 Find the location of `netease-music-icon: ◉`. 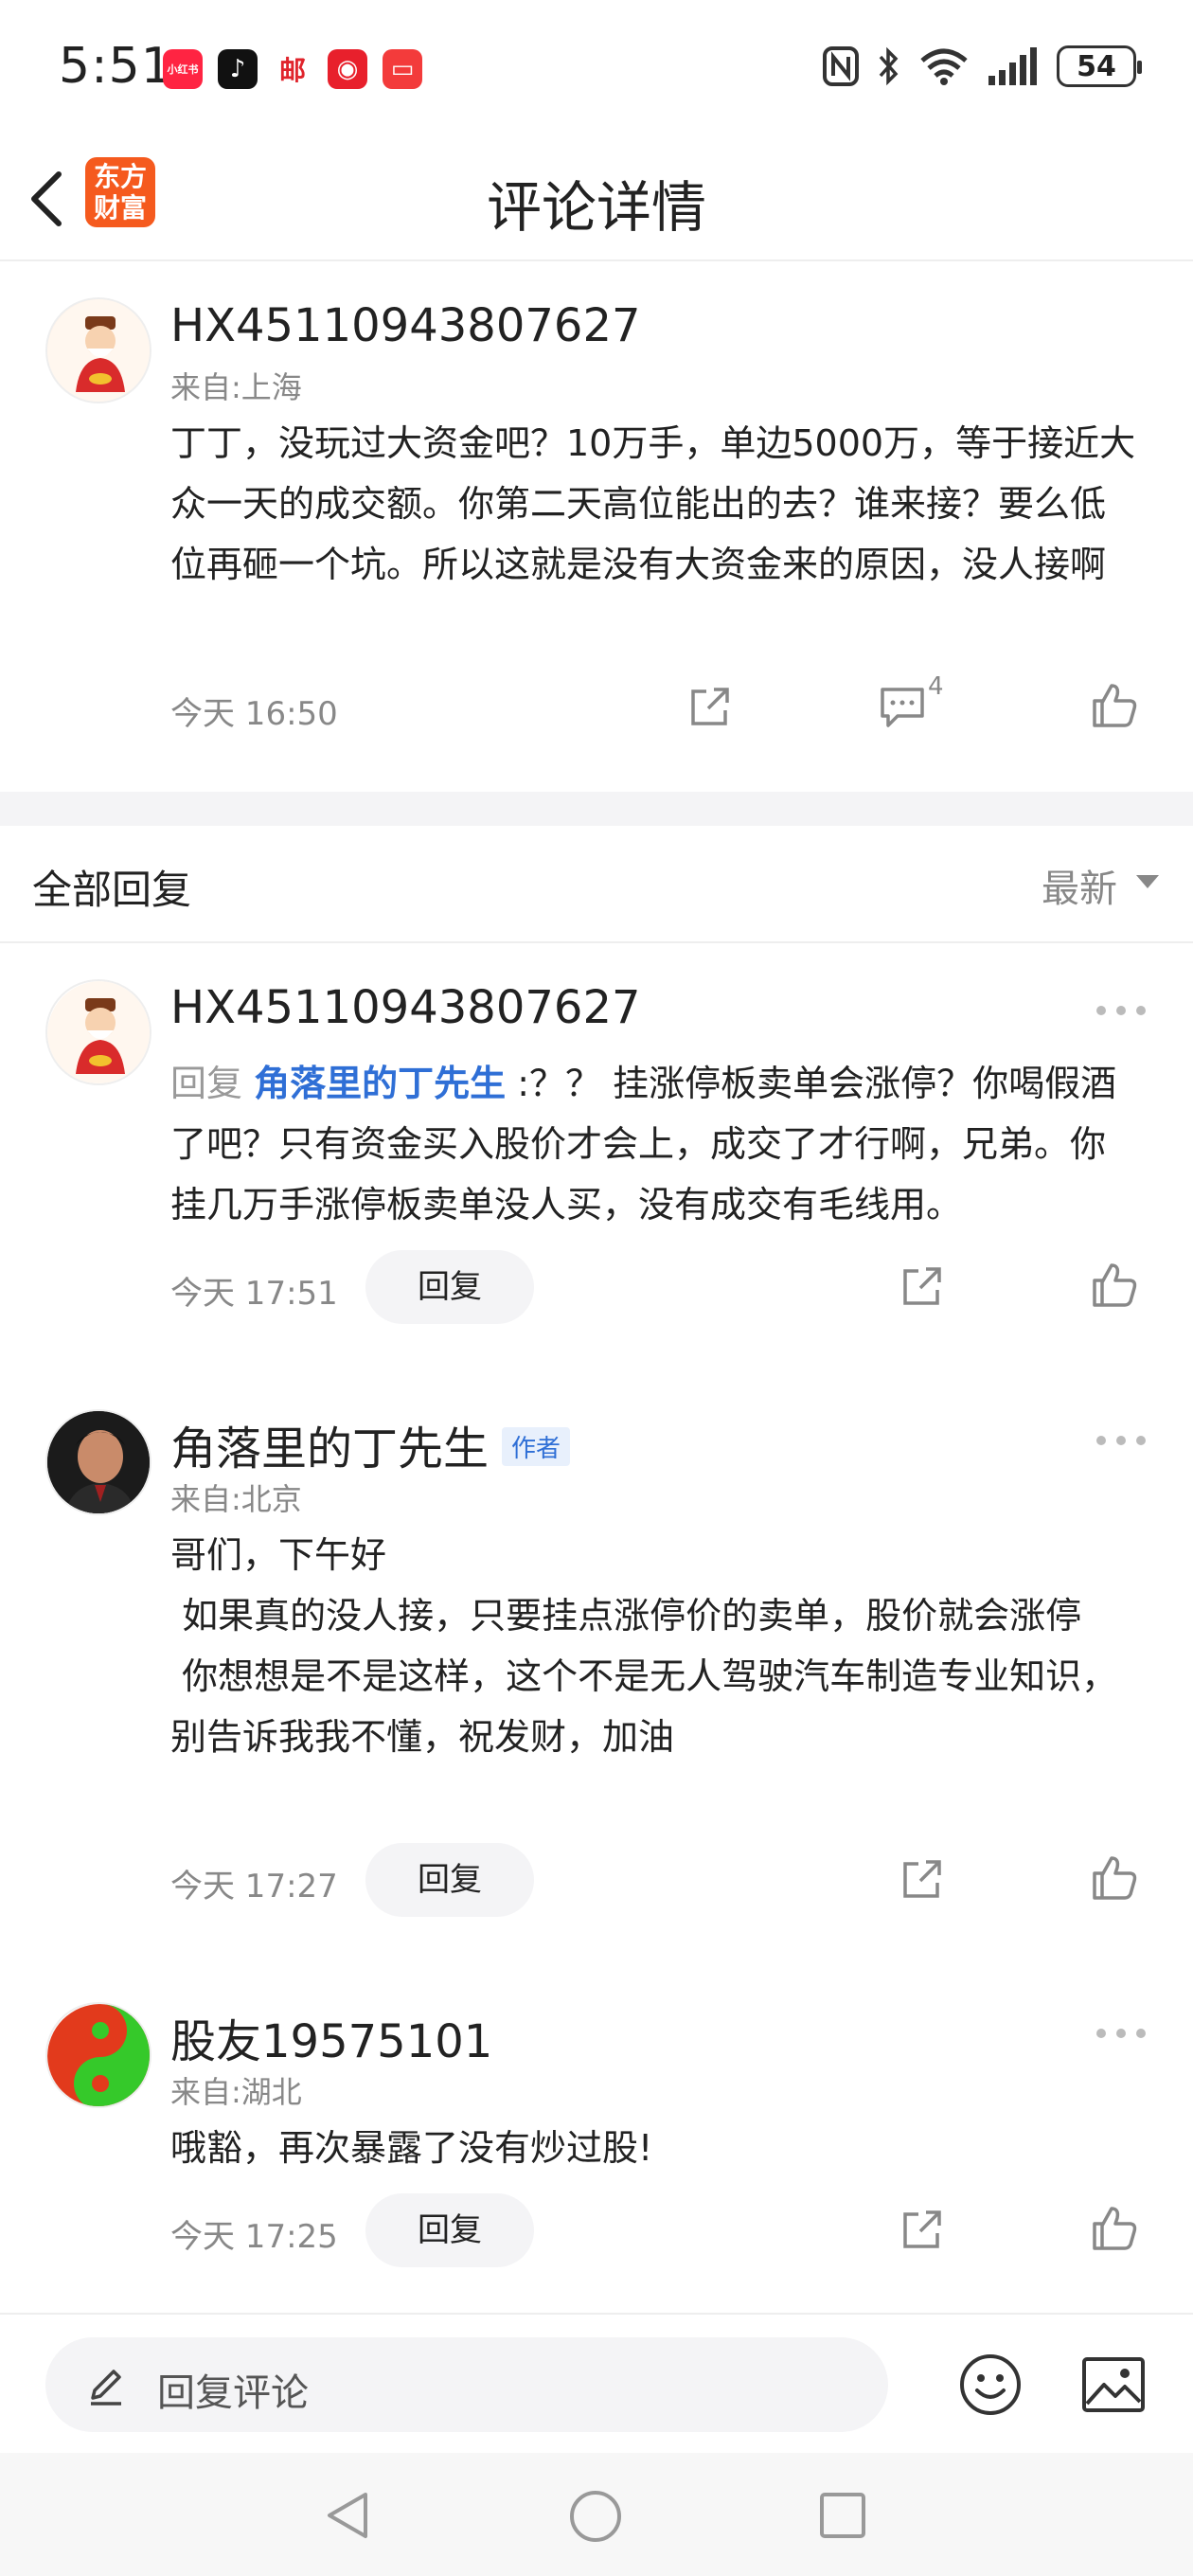

netease-music-icon: ◉ is located at coordinates (347, 69).